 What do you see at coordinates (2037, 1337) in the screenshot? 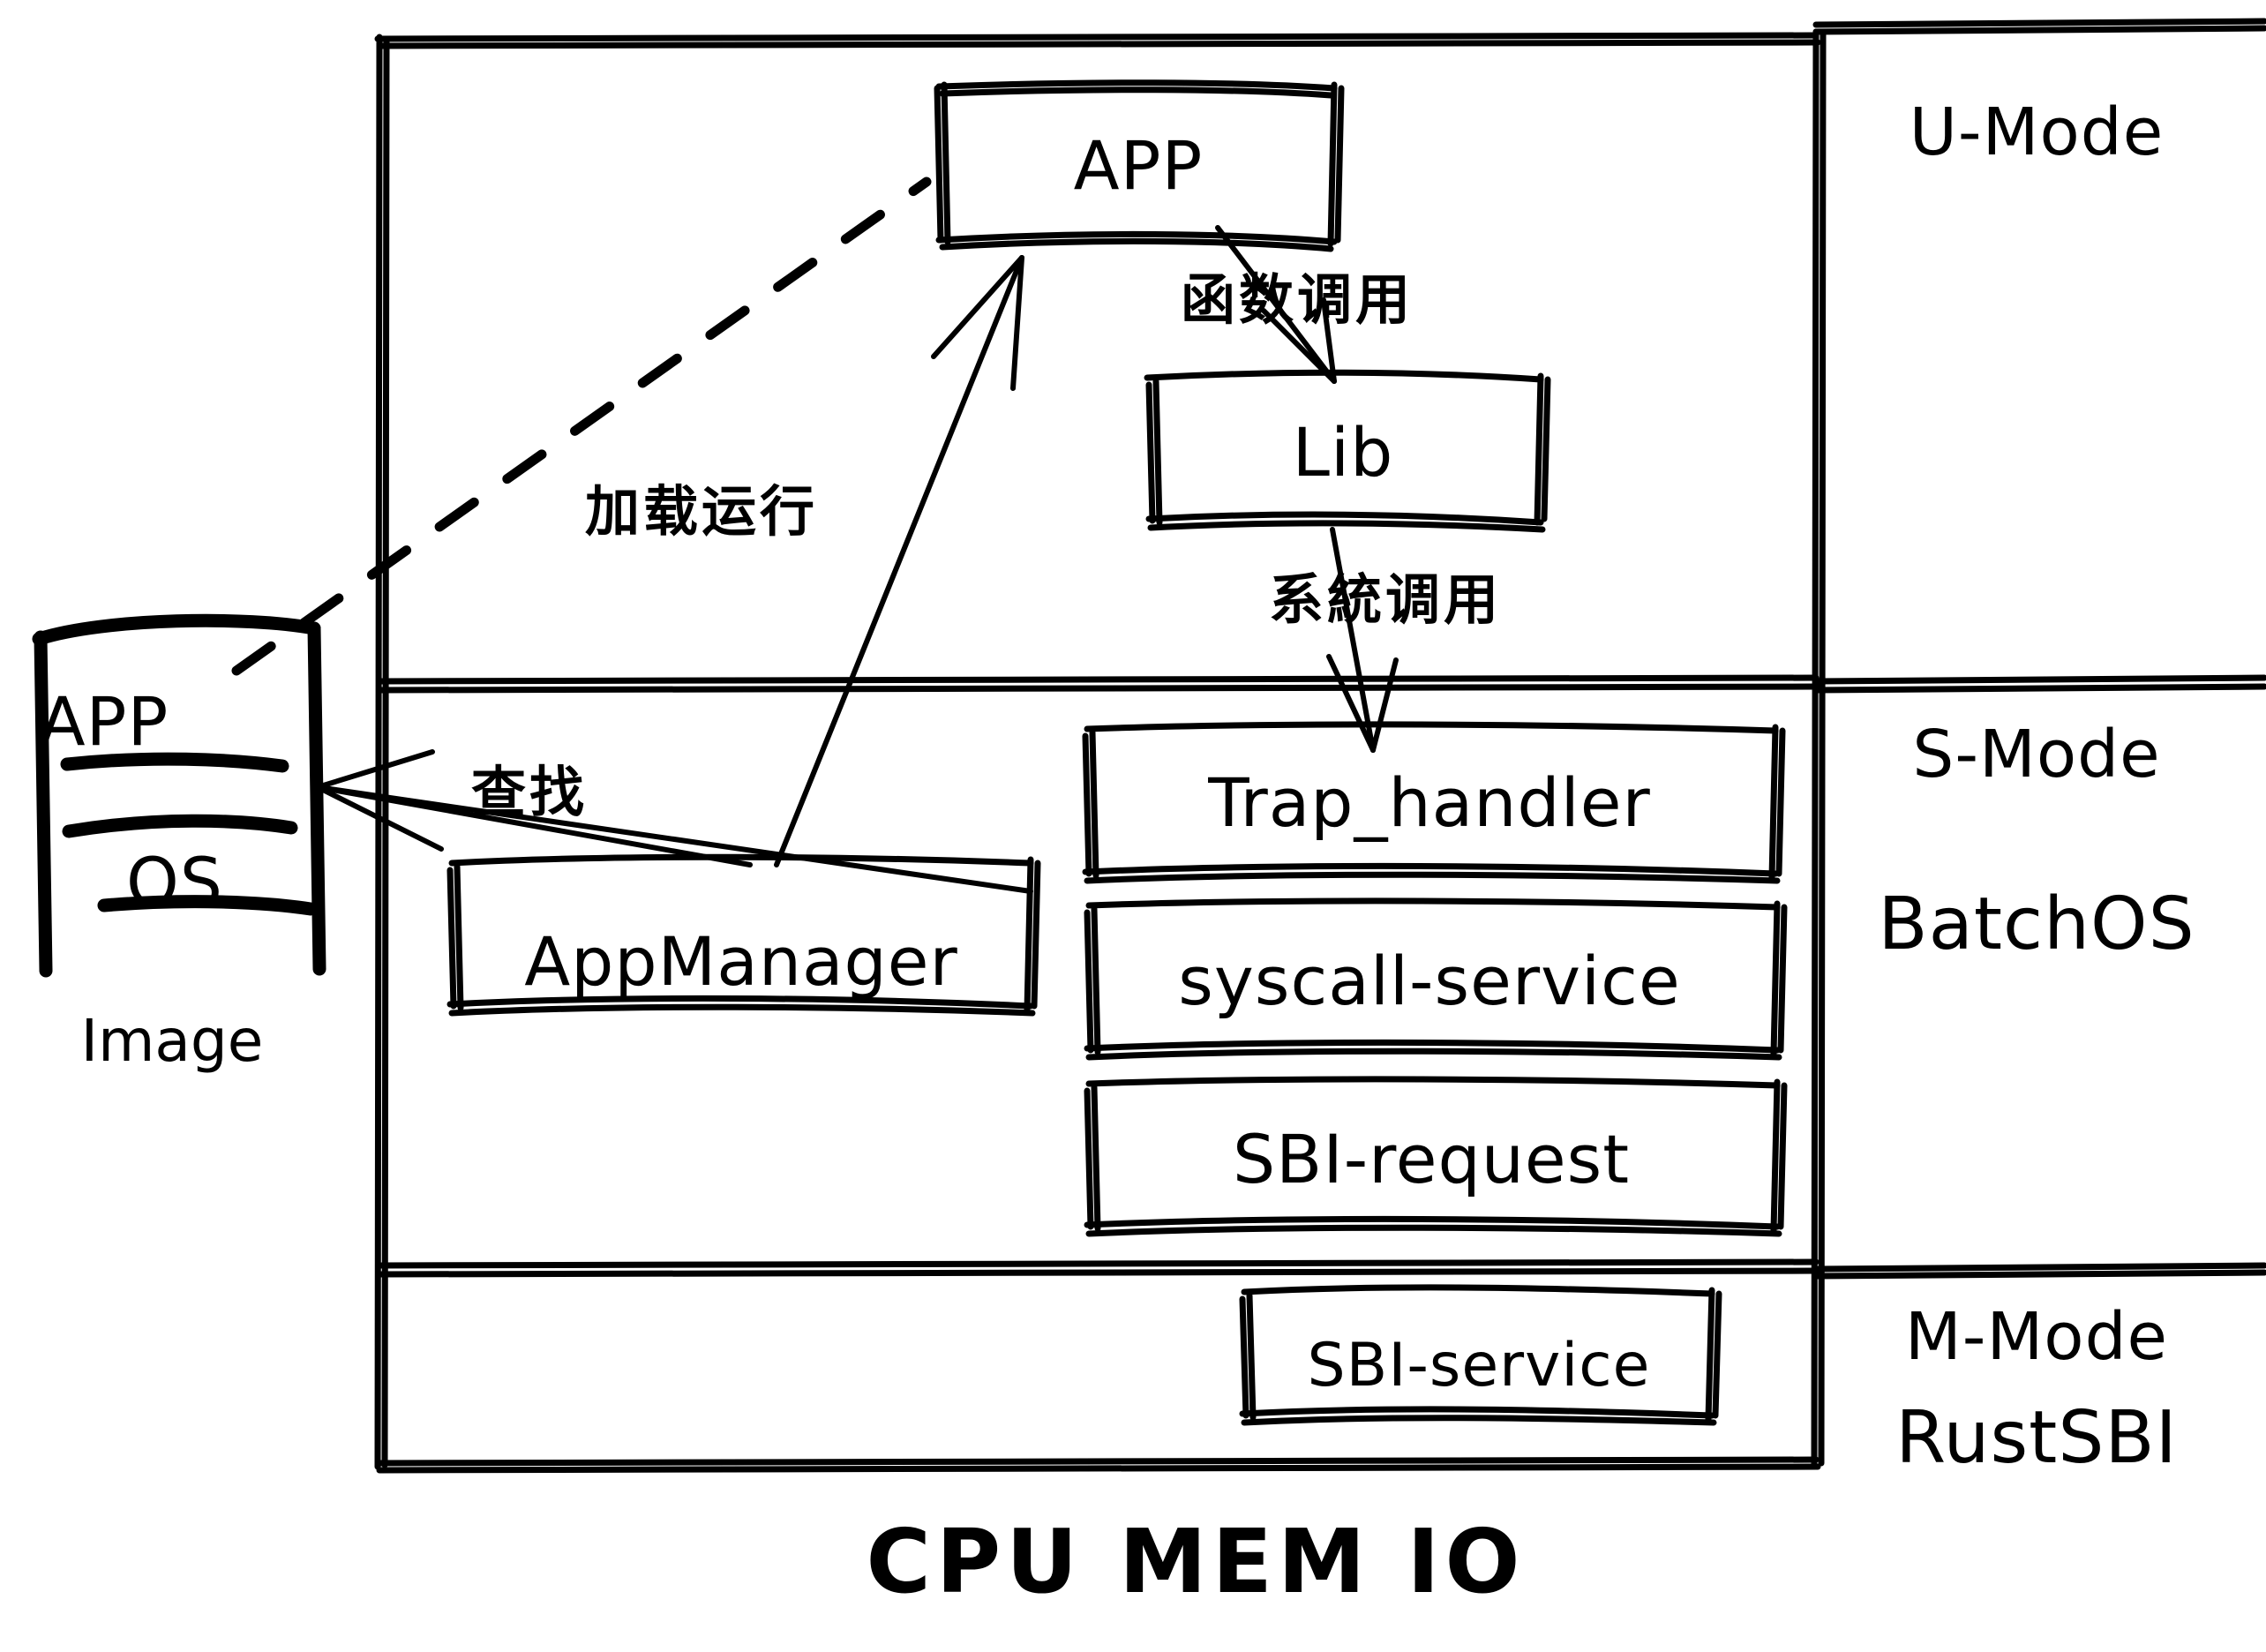
I see `mode-label-m-mode: M-Mode` at bounding box center [2037, 1337].